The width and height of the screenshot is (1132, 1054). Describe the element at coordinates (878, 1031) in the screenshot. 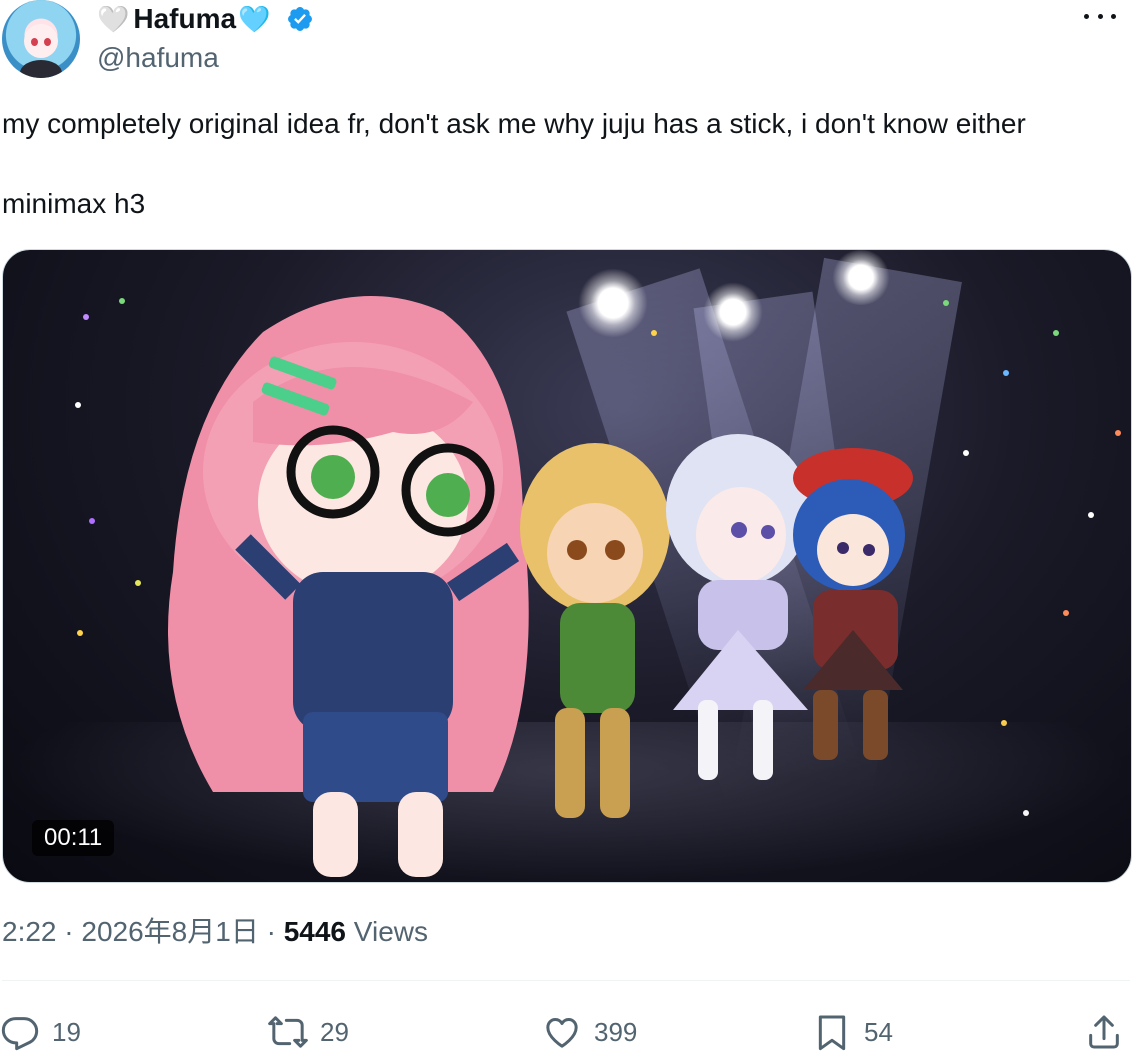

I see `bookmark-count: 54` at that location.